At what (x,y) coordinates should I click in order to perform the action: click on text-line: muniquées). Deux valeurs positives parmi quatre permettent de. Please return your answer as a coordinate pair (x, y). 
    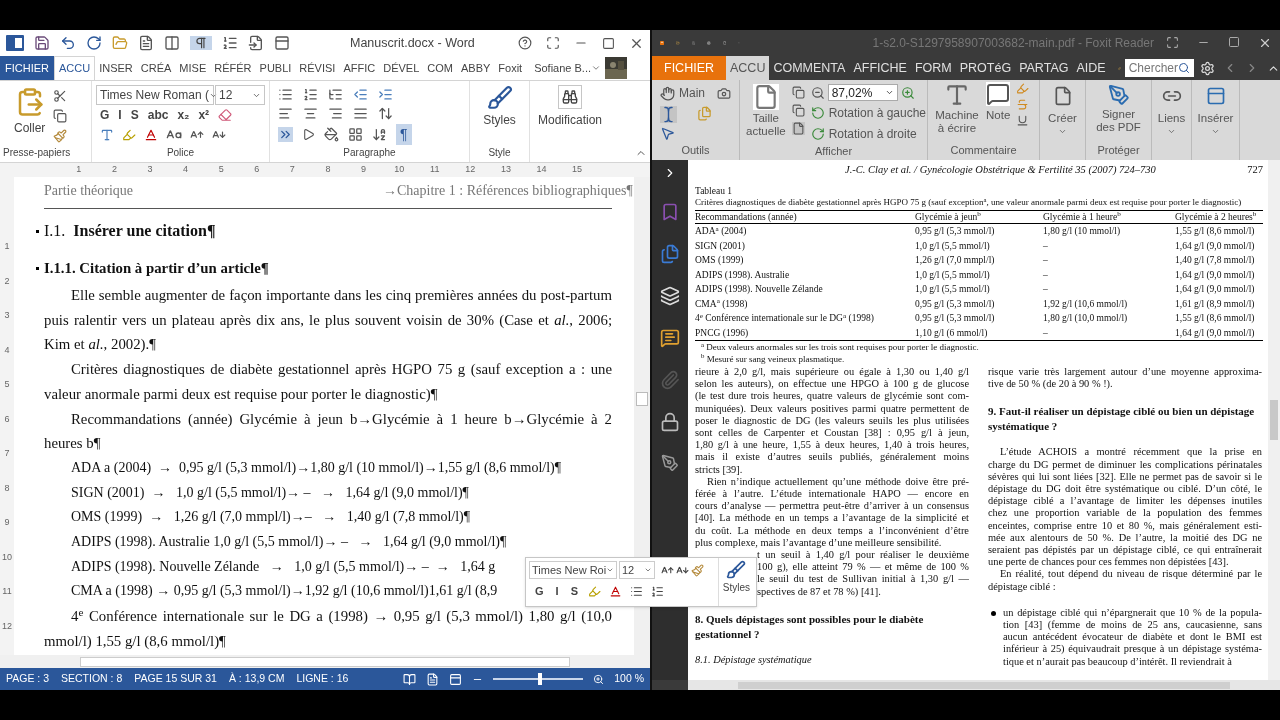
    Looking at the image, I should click on (832, 408).